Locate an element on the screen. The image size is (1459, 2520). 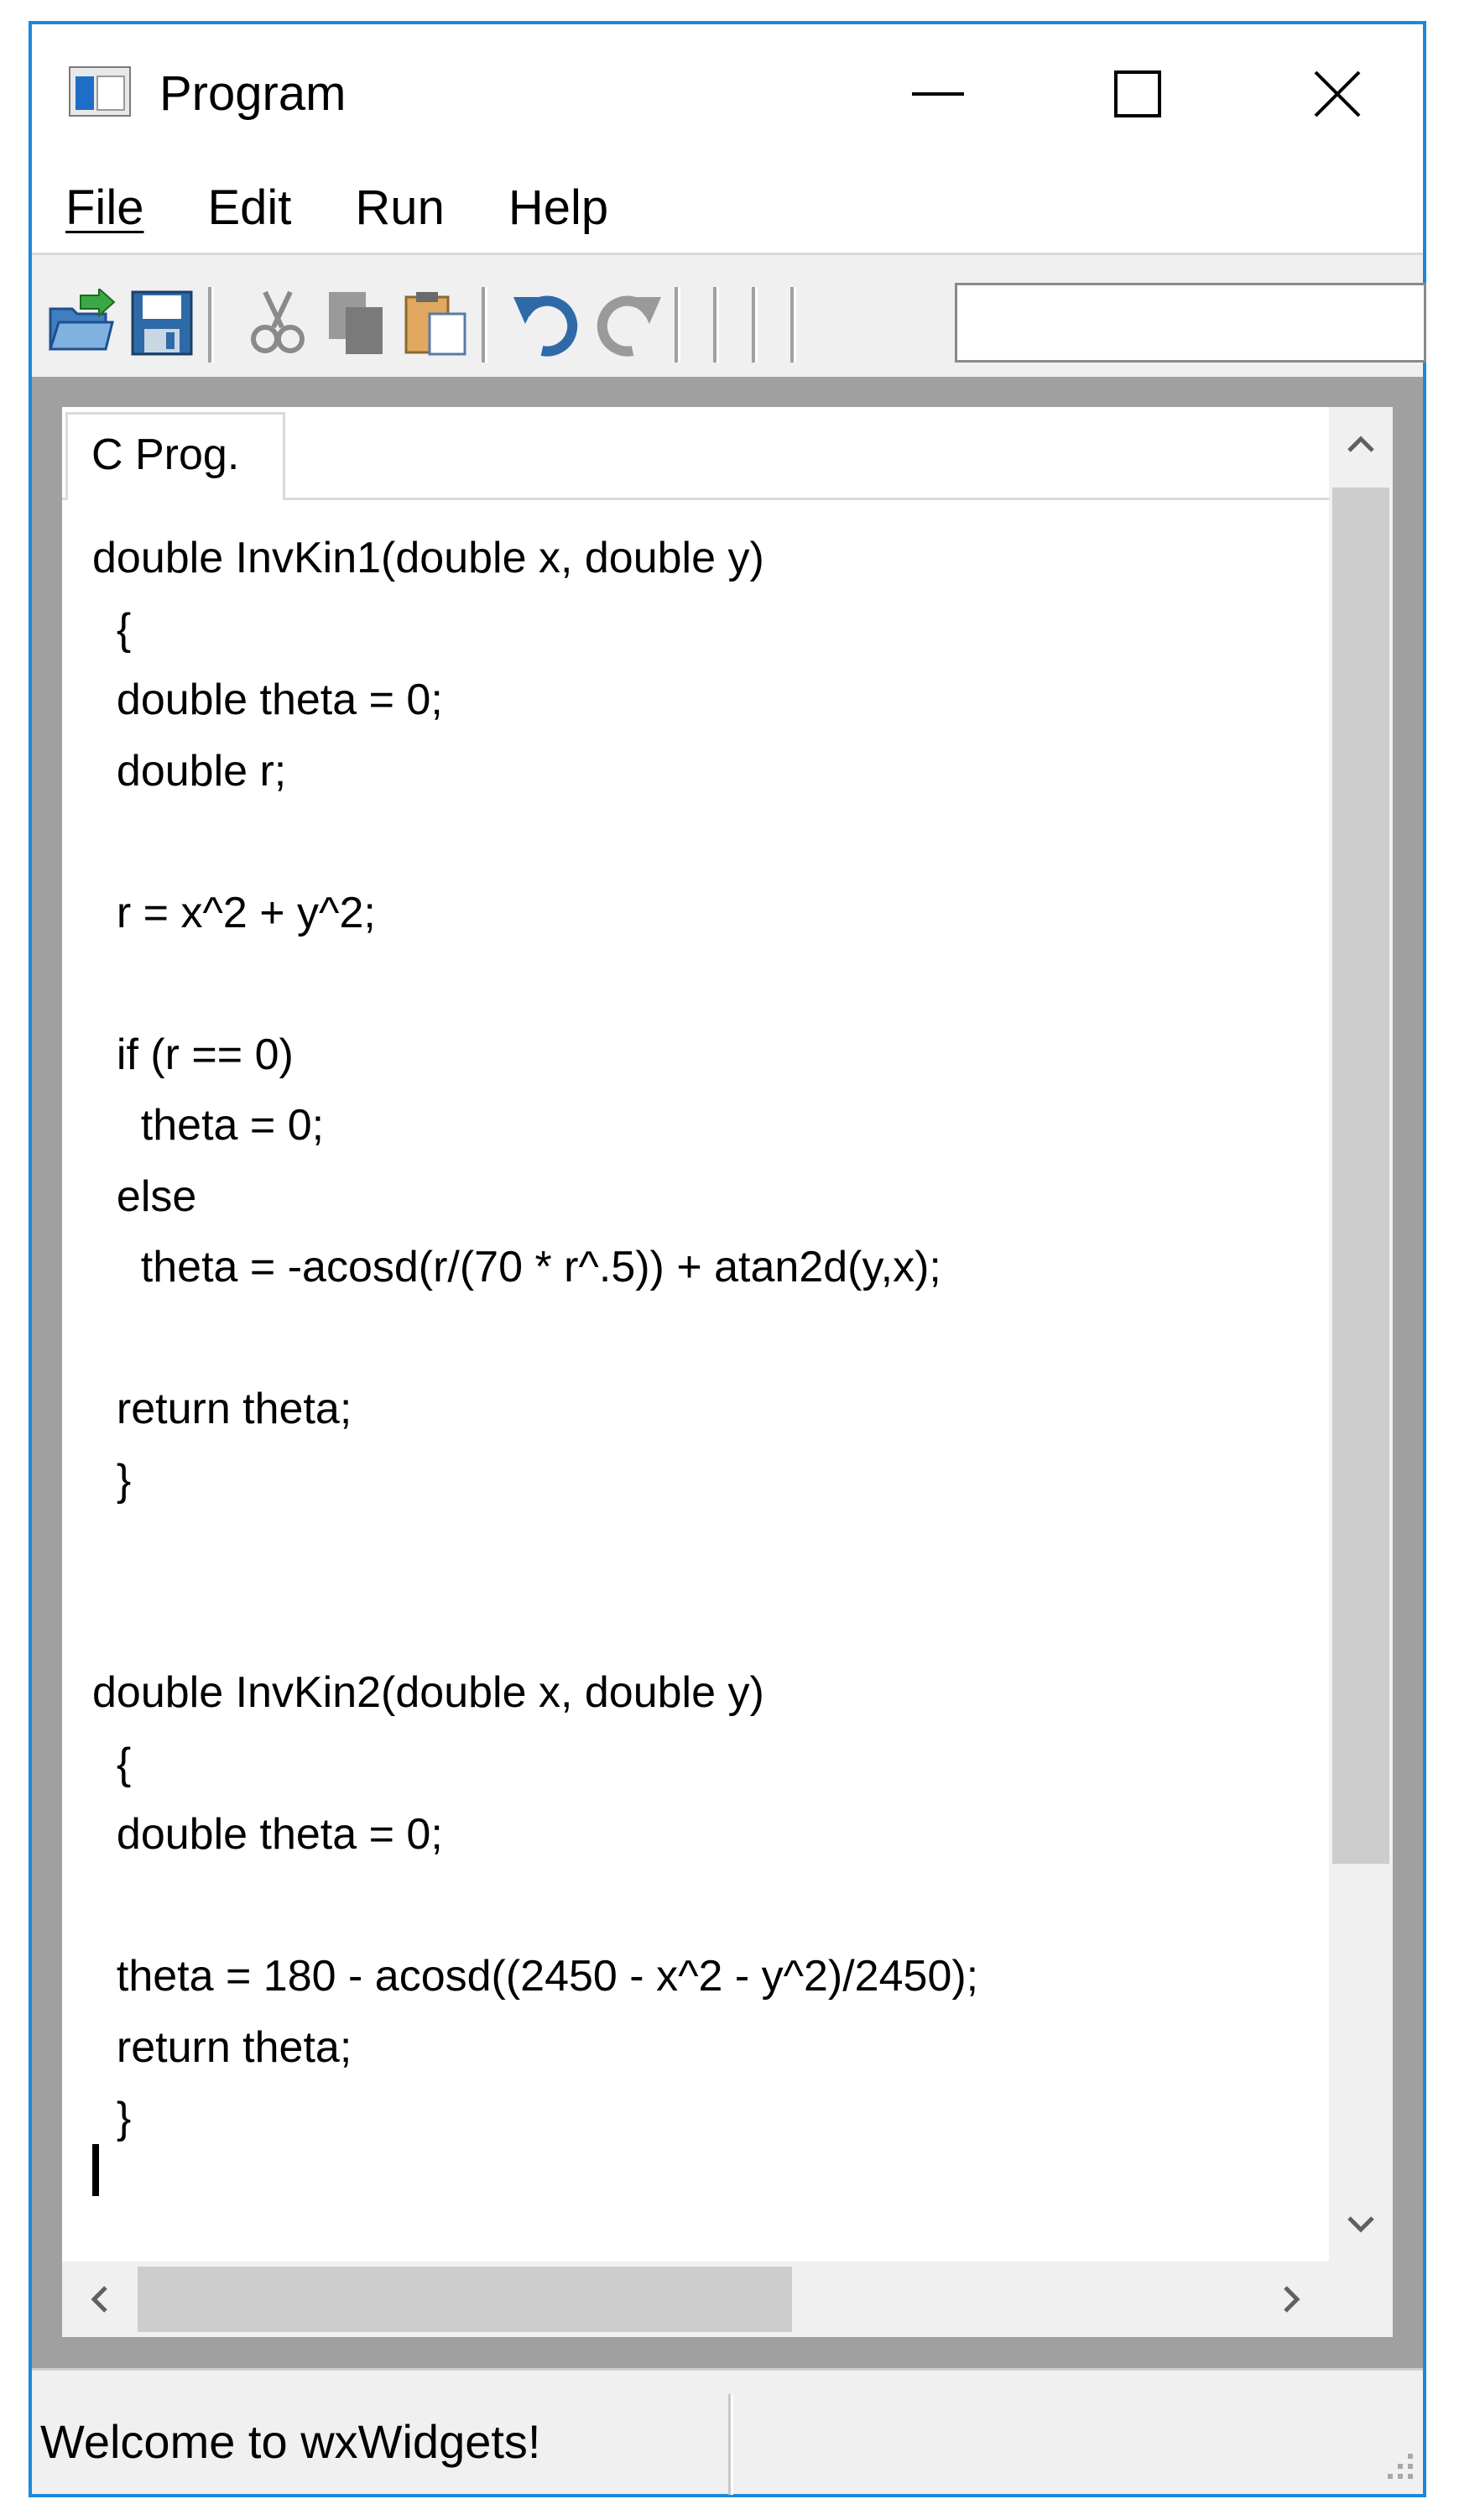
maximize-button is located at coordinates (1138, 94).